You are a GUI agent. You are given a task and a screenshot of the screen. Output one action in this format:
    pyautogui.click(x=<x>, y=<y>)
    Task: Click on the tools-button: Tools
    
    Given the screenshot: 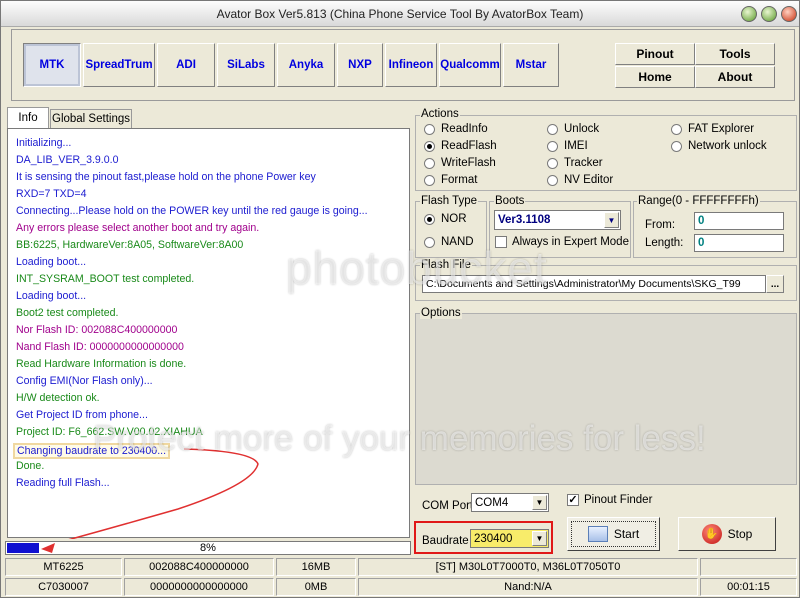 What is the action you would take?
    pyautogui.click(x=735, y=54)
    